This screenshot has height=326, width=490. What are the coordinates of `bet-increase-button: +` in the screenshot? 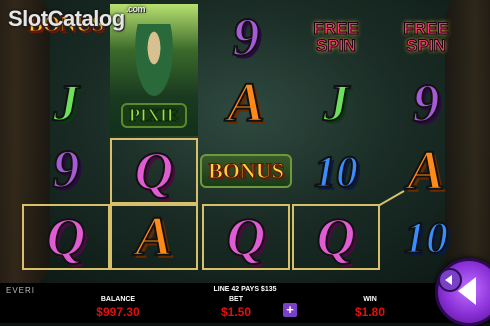 It's located at (290, 310).